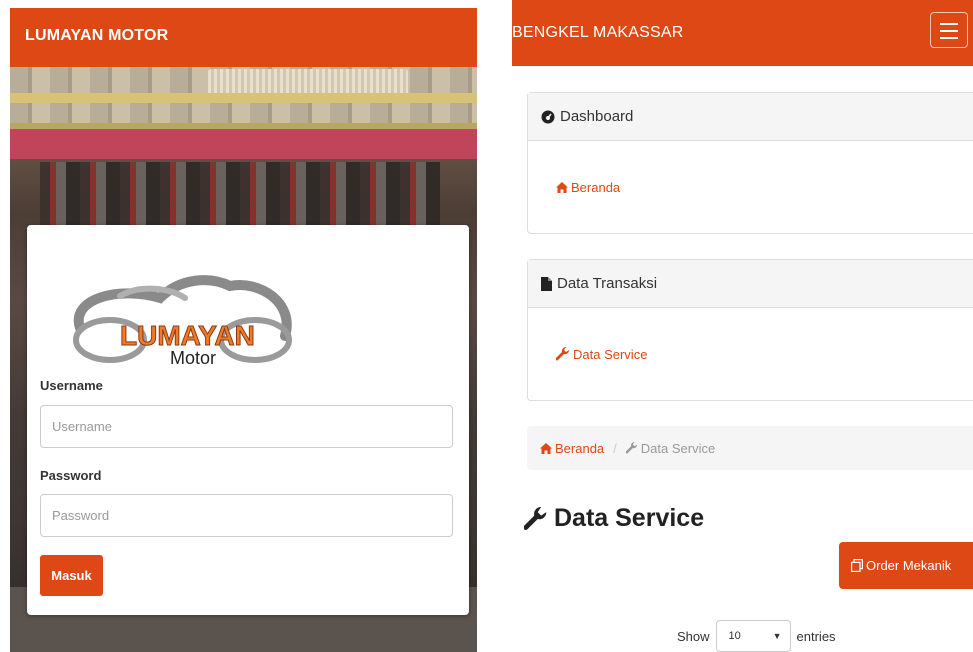  What do you see at coordinates (816, 636) in the screenshot?
I see `entries-label: entries` at bounding box center [816, 636].